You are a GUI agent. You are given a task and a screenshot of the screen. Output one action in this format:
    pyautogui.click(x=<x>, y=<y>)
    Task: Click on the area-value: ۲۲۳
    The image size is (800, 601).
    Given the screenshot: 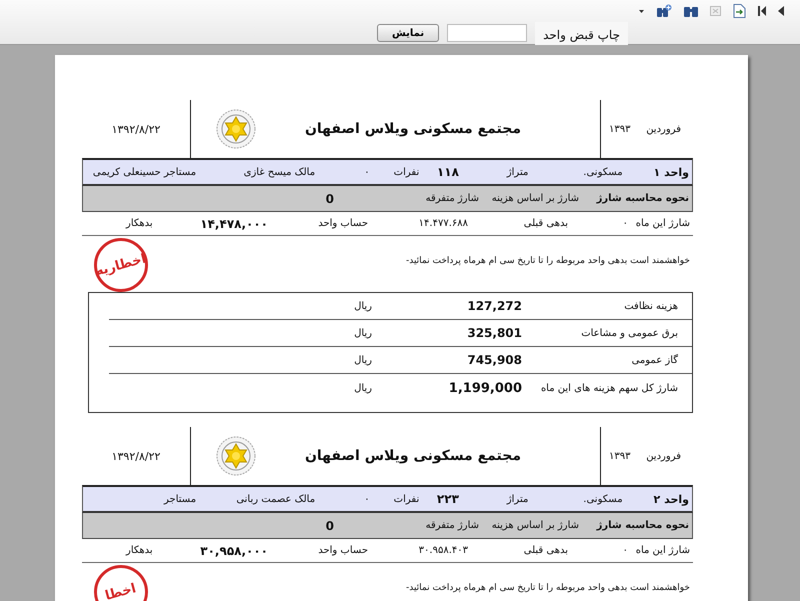 What is the action you would take?
    pyautogui.click(x=447, y=499)
    